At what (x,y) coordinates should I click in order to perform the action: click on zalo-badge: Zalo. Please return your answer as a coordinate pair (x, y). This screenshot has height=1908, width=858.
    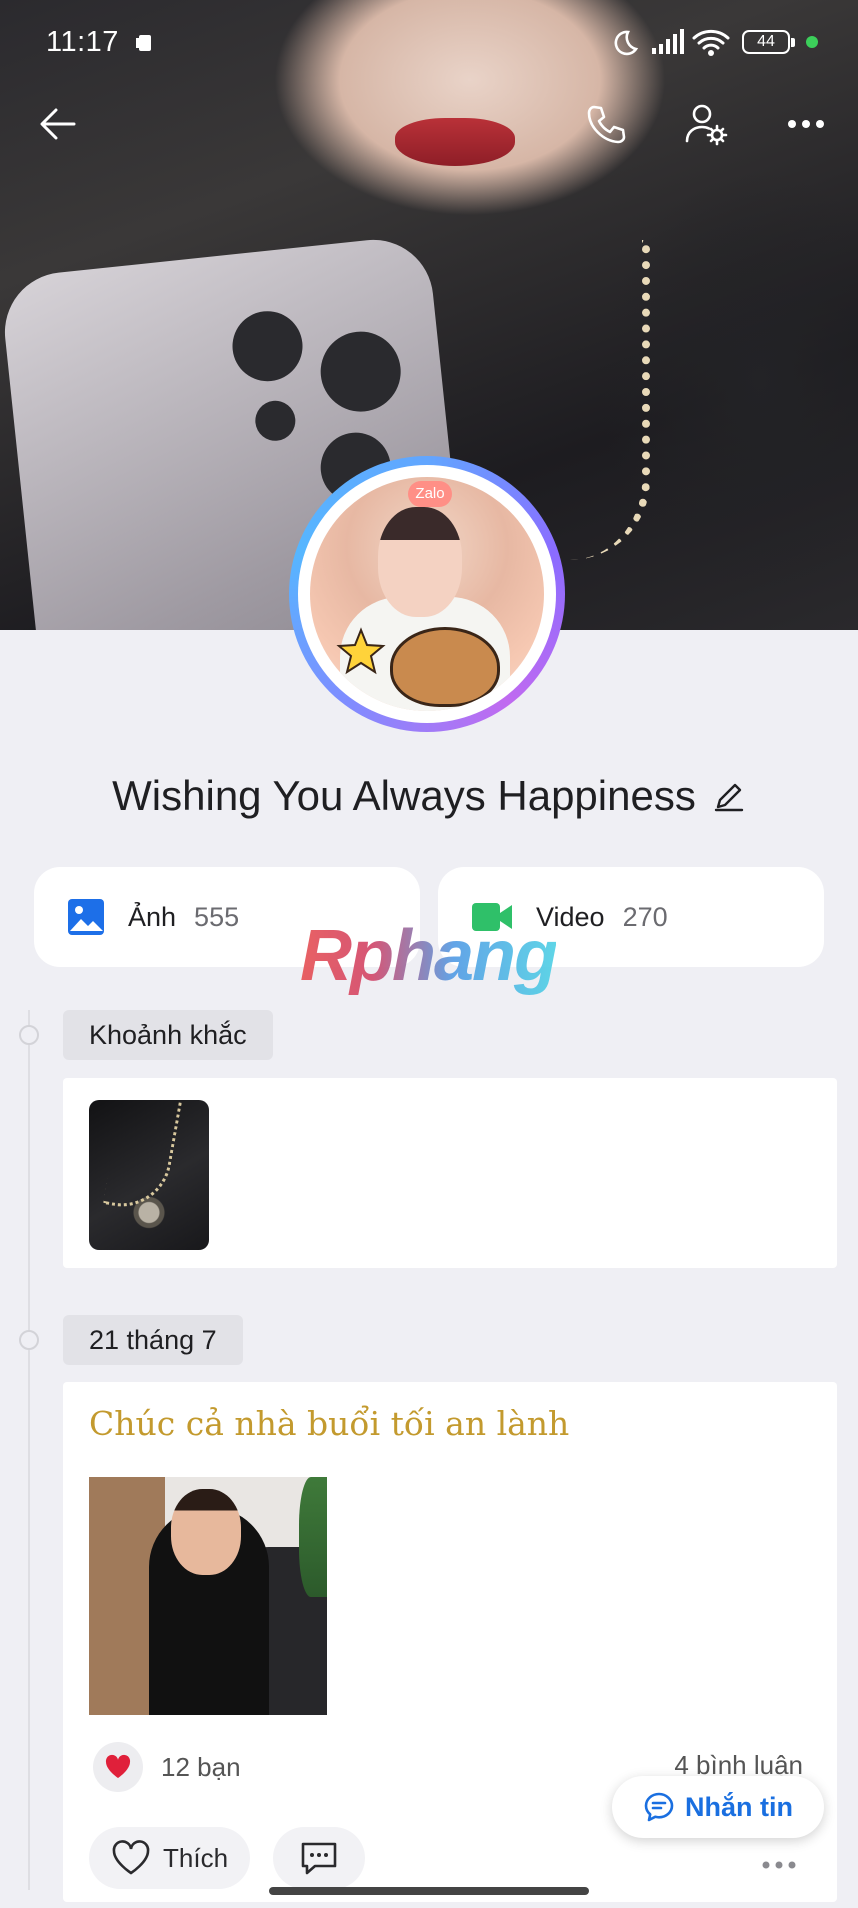
    Looking at the image, I should click on (430, 494).